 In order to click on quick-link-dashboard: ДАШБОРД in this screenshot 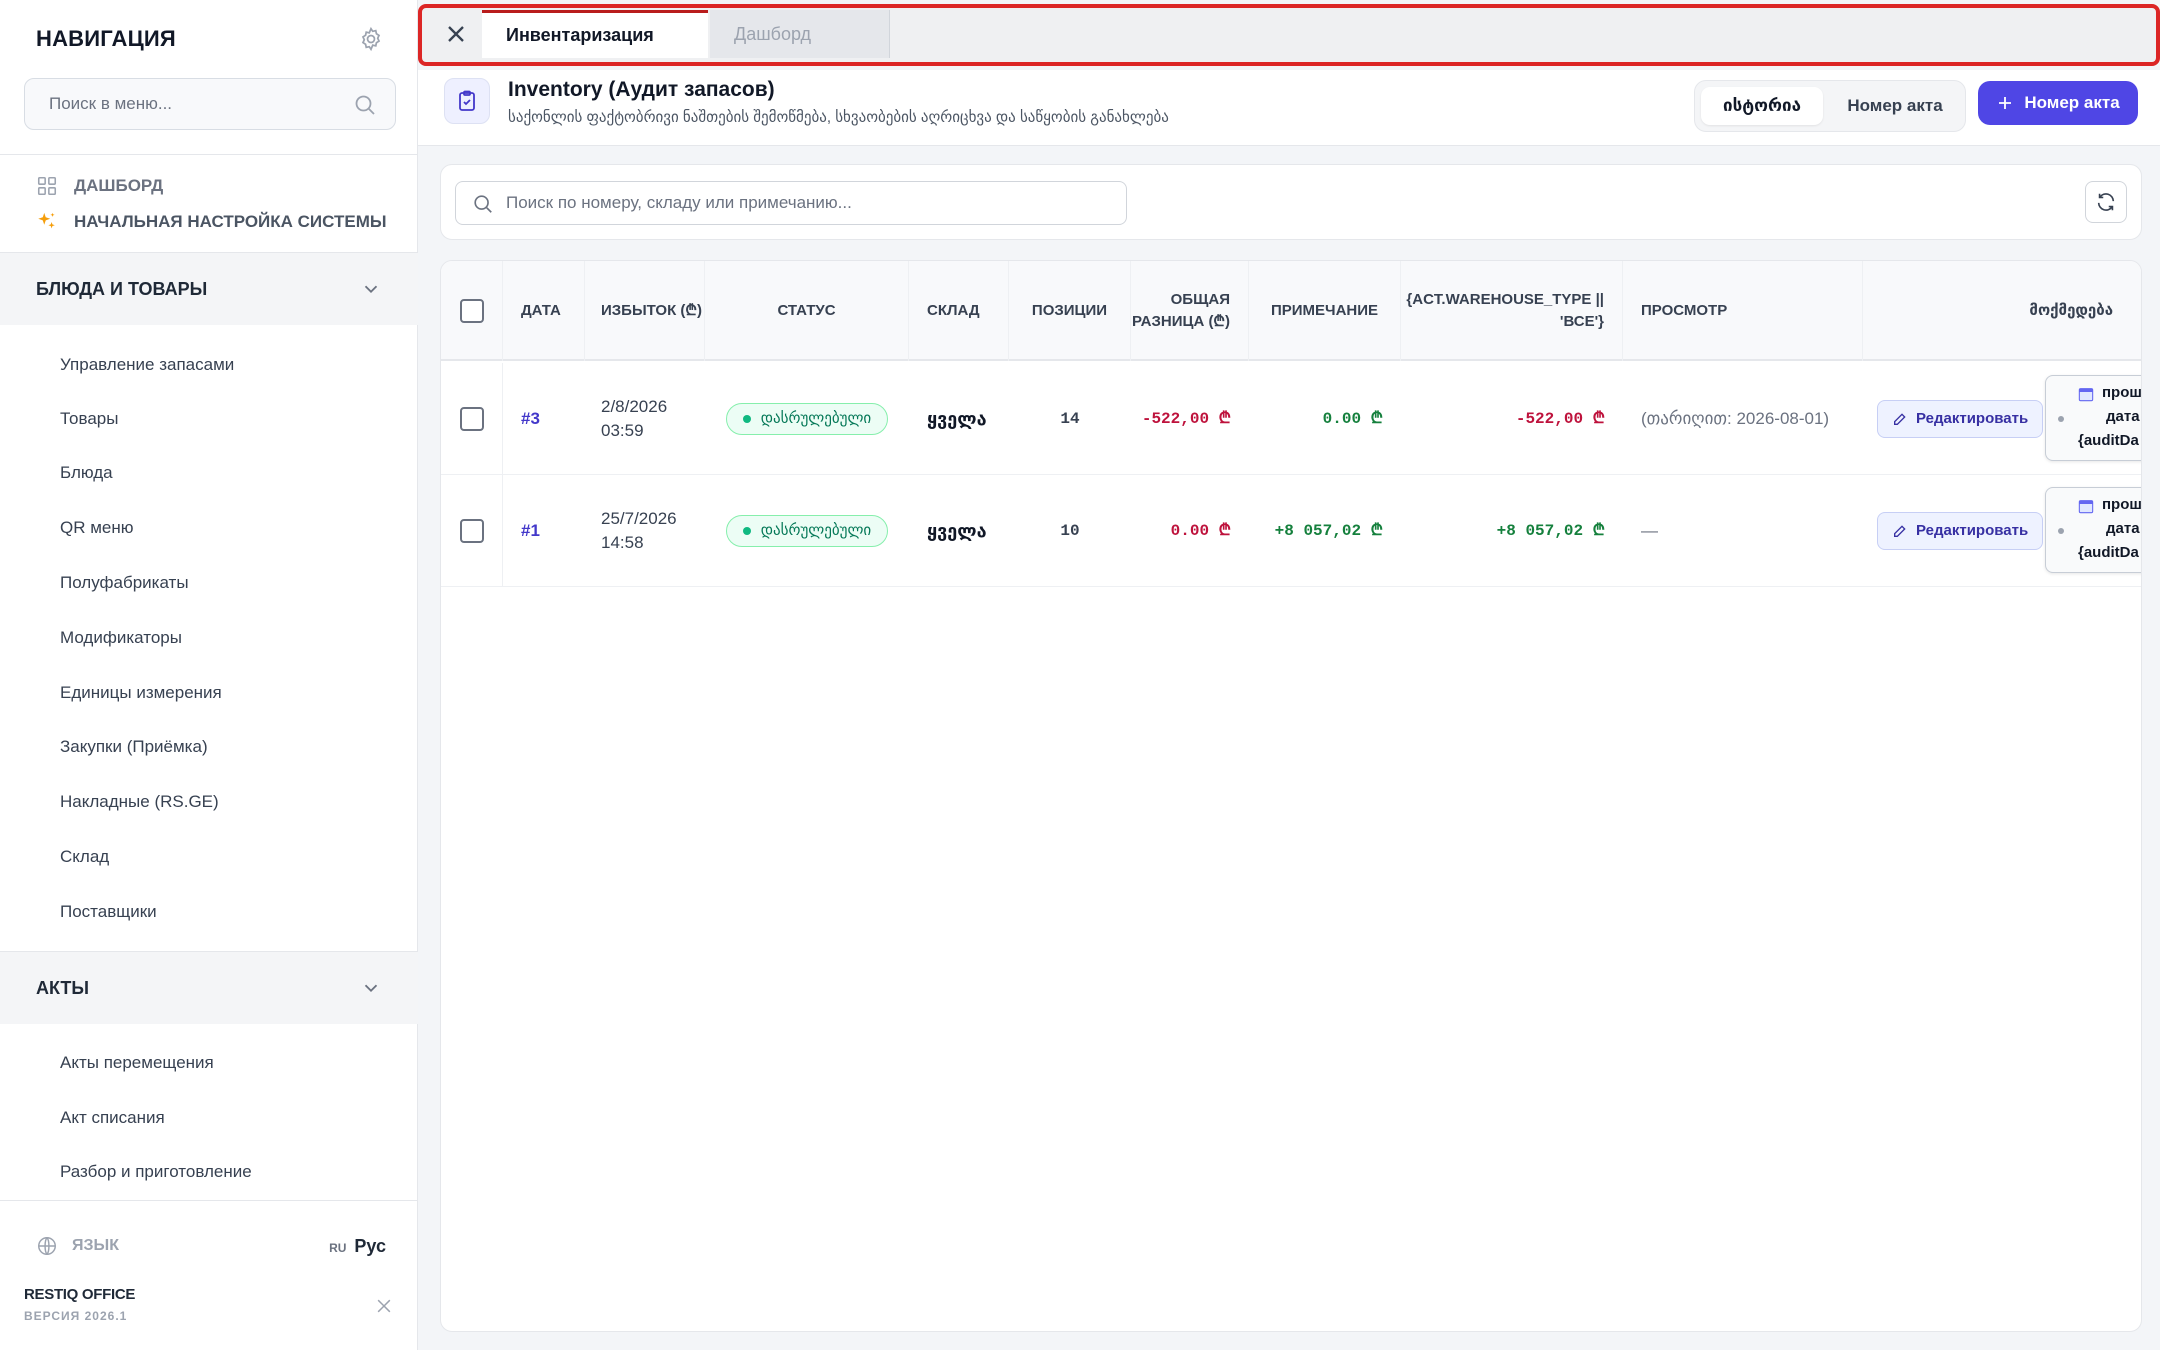, I will do `click(99, 186)`.